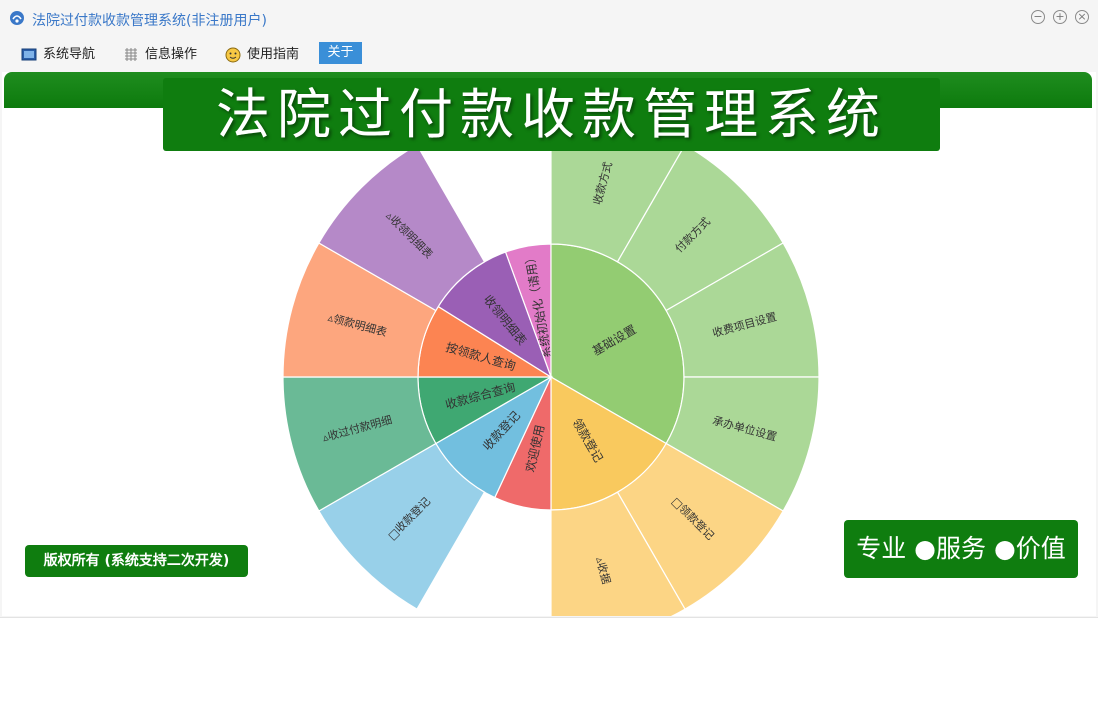 The height and width of the screenshot is (719, 1098). What do you see at coordinates (1038, 17) in the screenshot?
I see `minimize-button: −` at bounding box center [1038, 17].